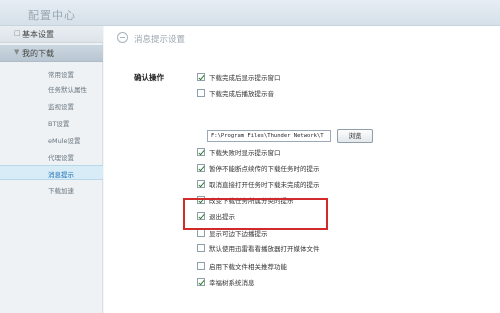 This screenshot has width=500, height=313. What do you see at coordinates (255, 214) in the screenshot?
I see `highlight-annotation-box` at bounding box center [255, 214].